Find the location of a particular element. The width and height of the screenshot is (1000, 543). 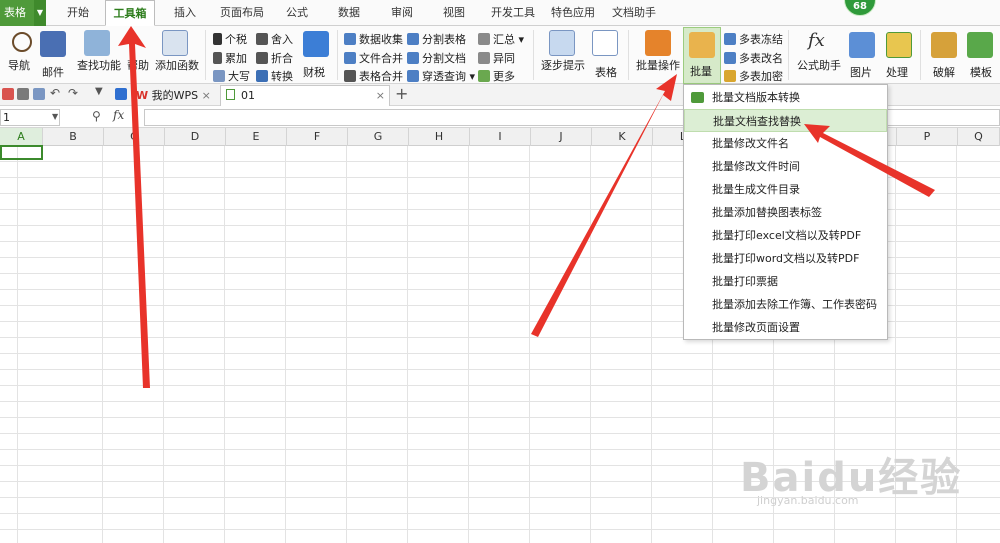

arrow-to-find-replace-item is located at coordinates (869, 160).